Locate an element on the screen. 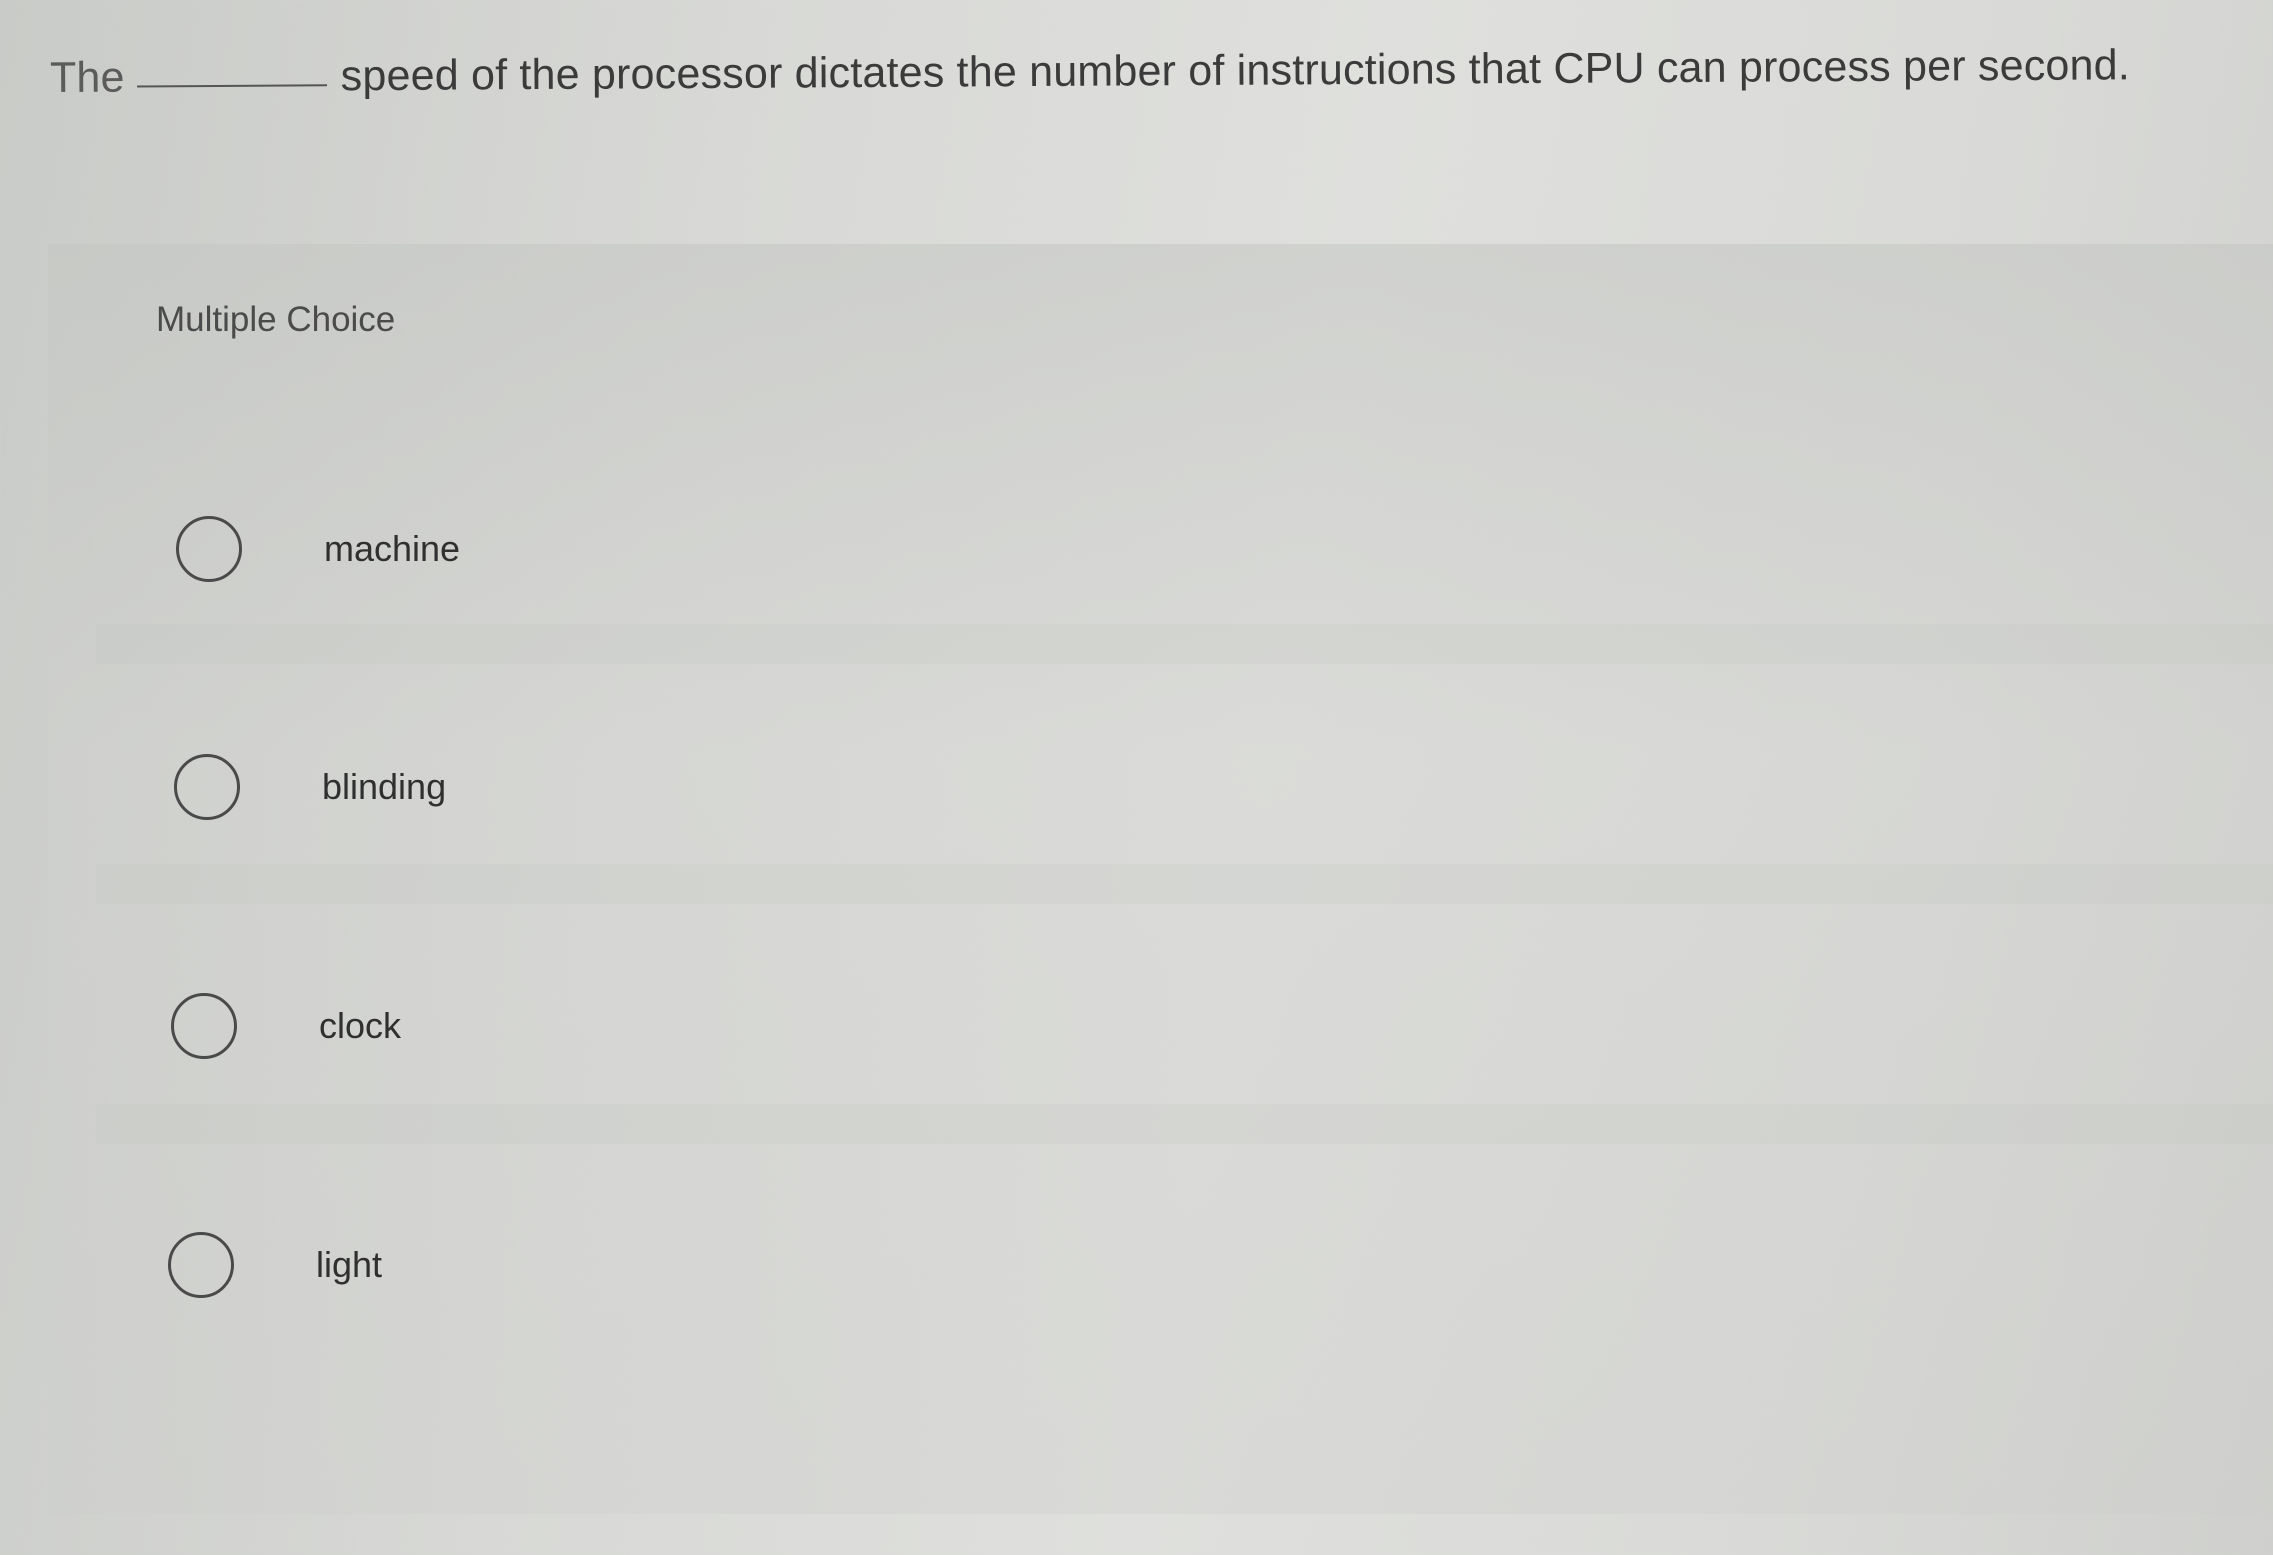  answer-blank is located at coordinates (231, 86).